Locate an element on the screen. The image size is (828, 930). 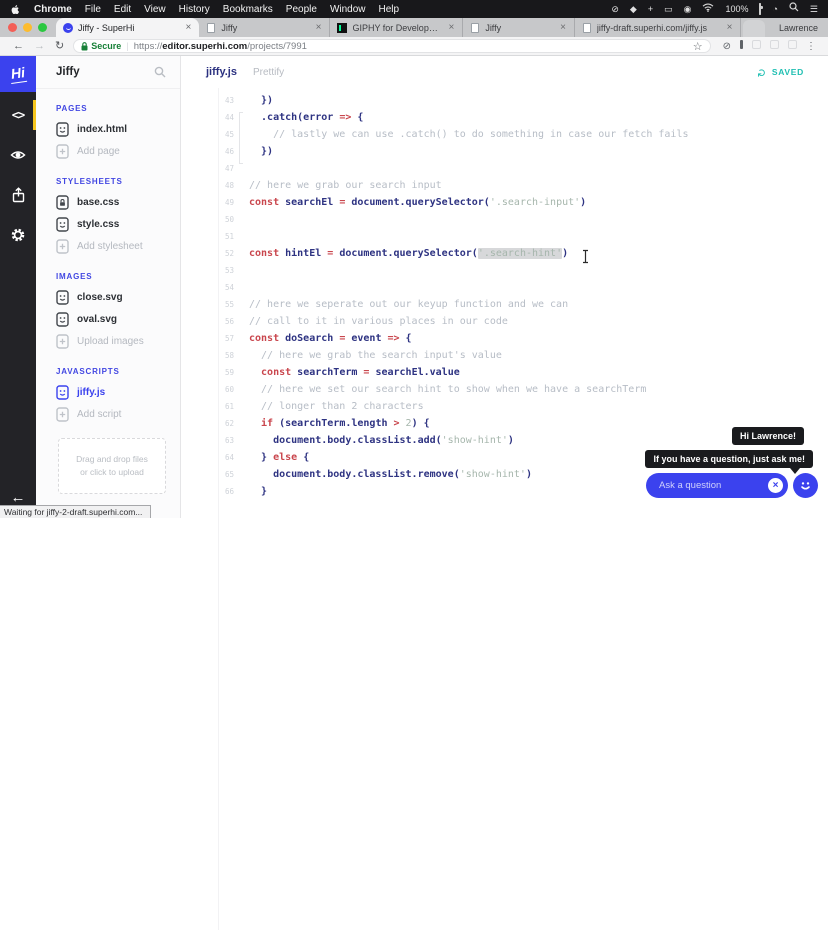
battery-icon is located at coordinates (760, 9).